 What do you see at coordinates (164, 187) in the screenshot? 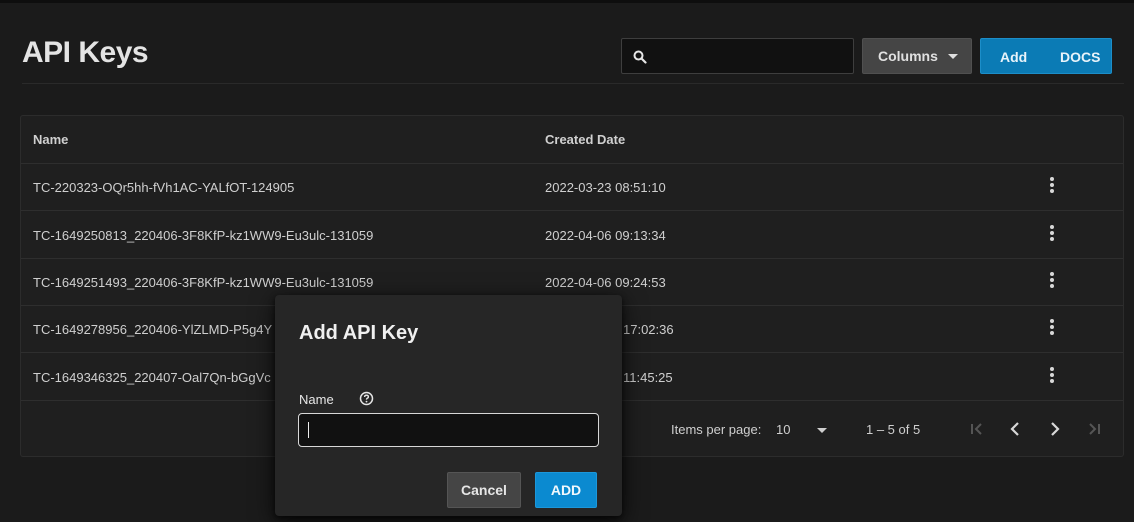
I see `key-name: TC-220323-OQr5hh-fVh1AC-YALfOT-124905` at bounding box center [164, 187].